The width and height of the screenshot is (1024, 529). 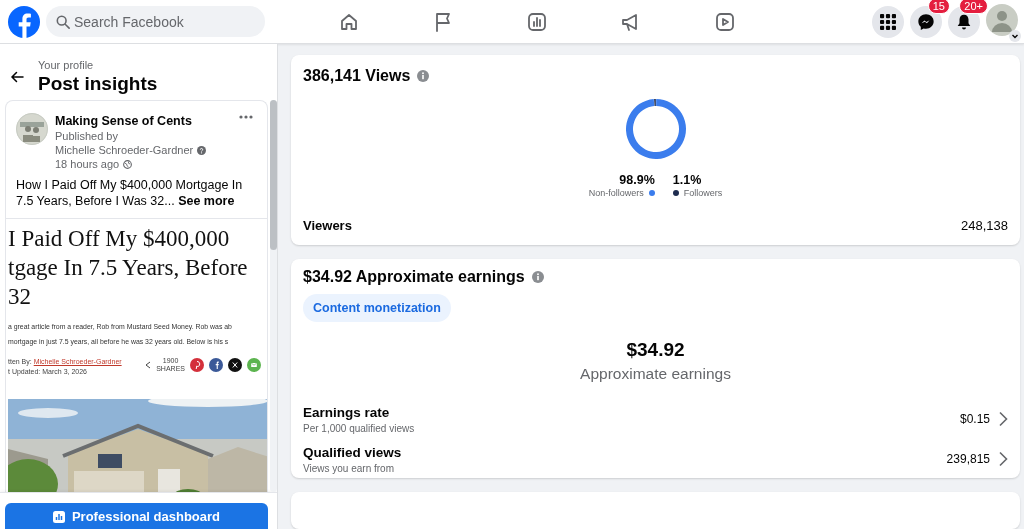 What do you see at coordinates (124, 150) in the screenshot?
I see `author-name: Michelle Schroeder-Gardner` at bounding box center [124, 150].